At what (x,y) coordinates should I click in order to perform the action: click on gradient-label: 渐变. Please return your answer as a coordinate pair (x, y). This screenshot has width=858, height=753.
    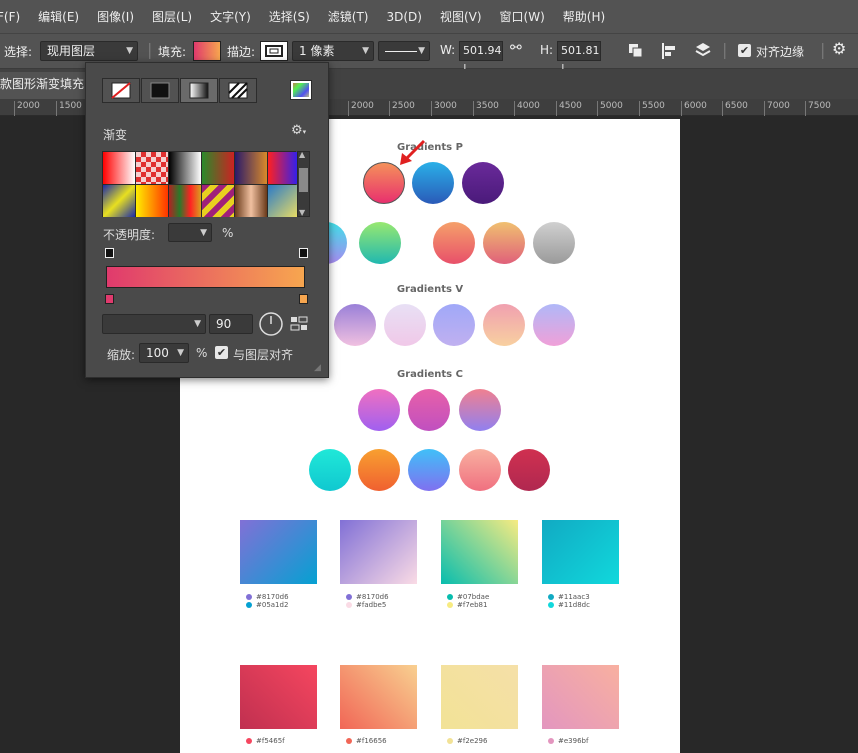
    Looking at the image, I should click on (115, 135).